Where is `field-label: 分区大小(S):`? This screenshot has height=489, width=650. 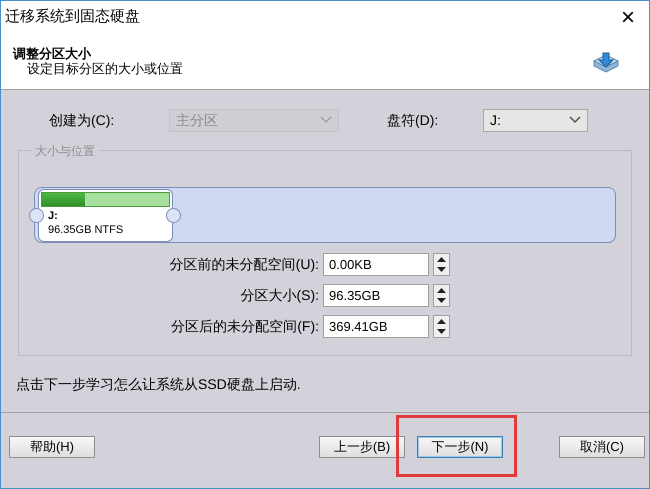 field-label: 分区大小(S): is located at coordinates (279, 295).